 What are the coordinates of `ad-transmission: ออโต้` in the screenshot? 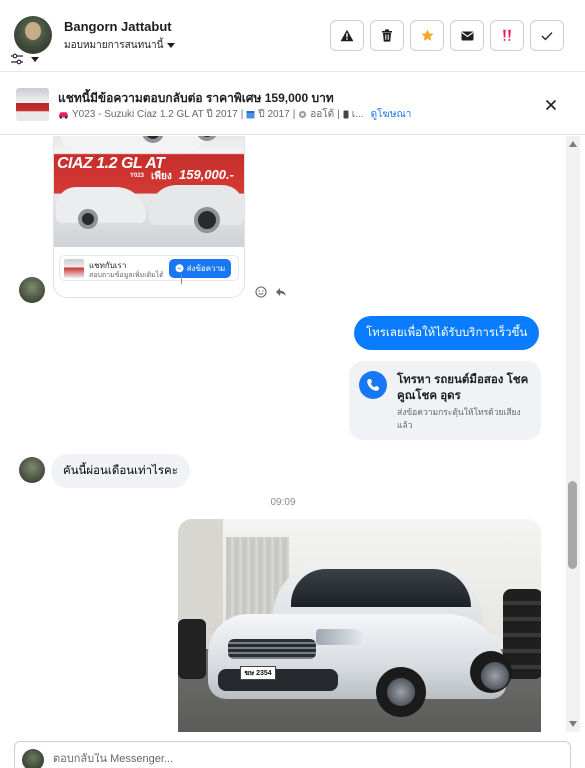 It's located at (322, 114).